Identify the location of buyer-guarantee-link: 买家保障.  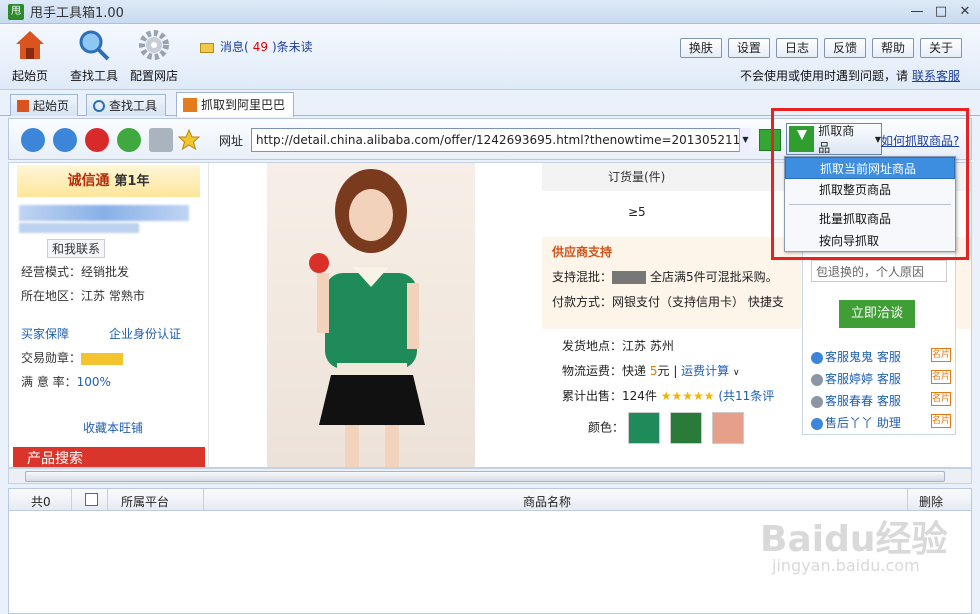
(45, 333).